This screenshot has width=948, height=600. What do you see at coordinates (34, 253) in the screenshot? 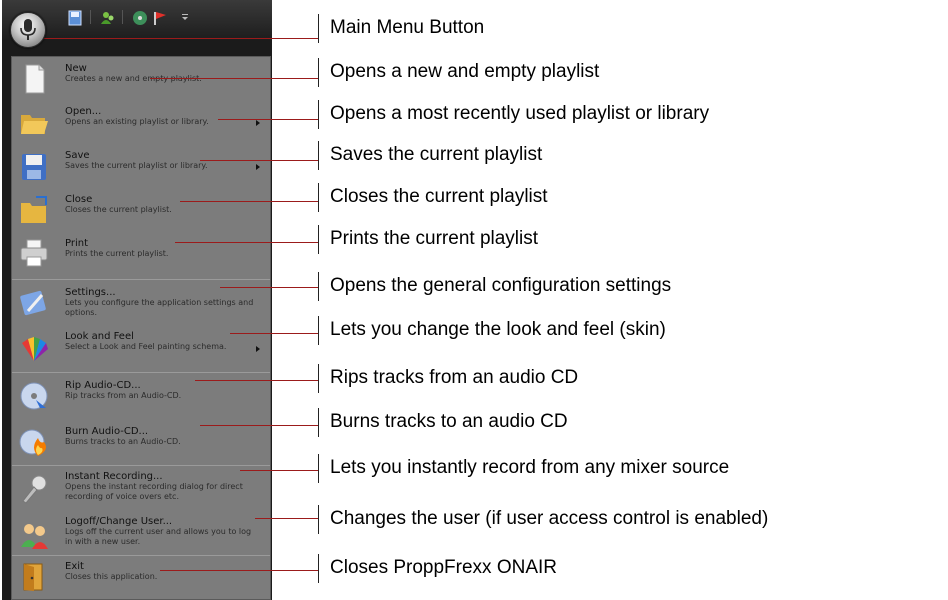
I see `printer-icon` at bounding box center [34, 253].